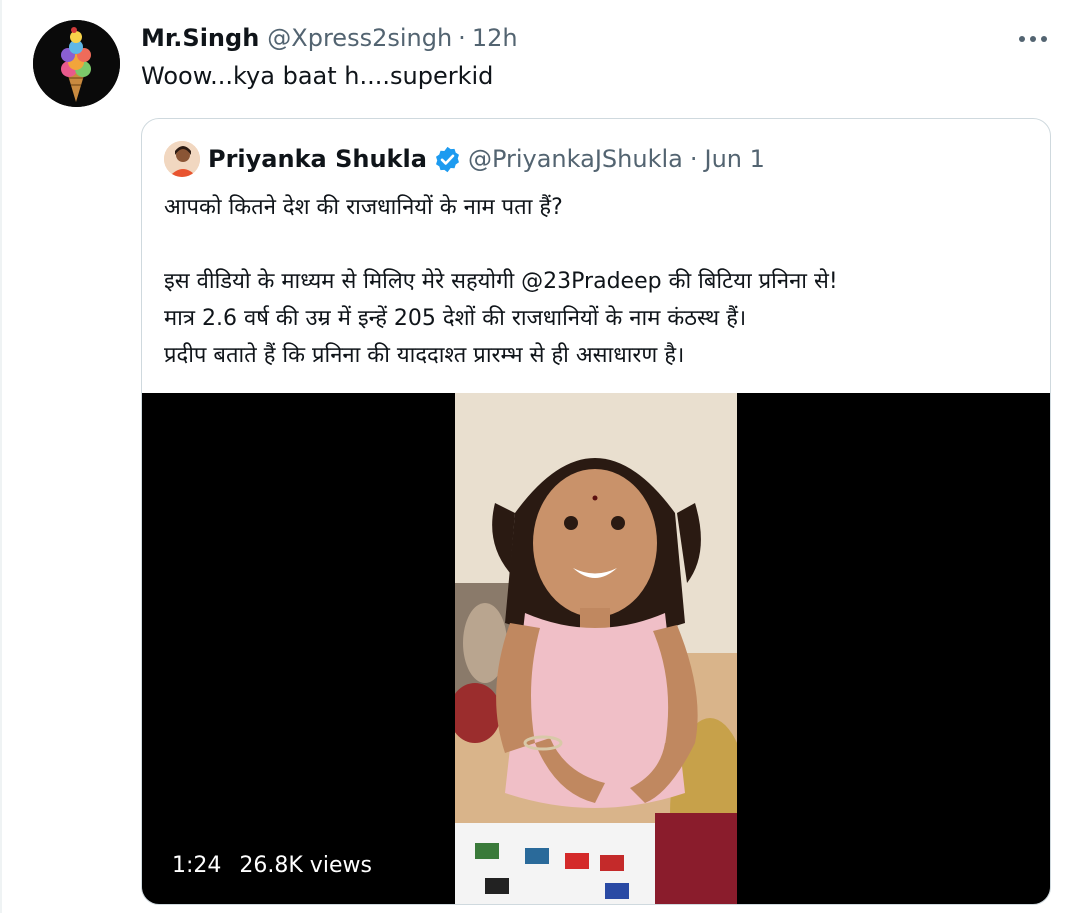  I want to click on author-name: Mr.Singh, so click(200, 38).